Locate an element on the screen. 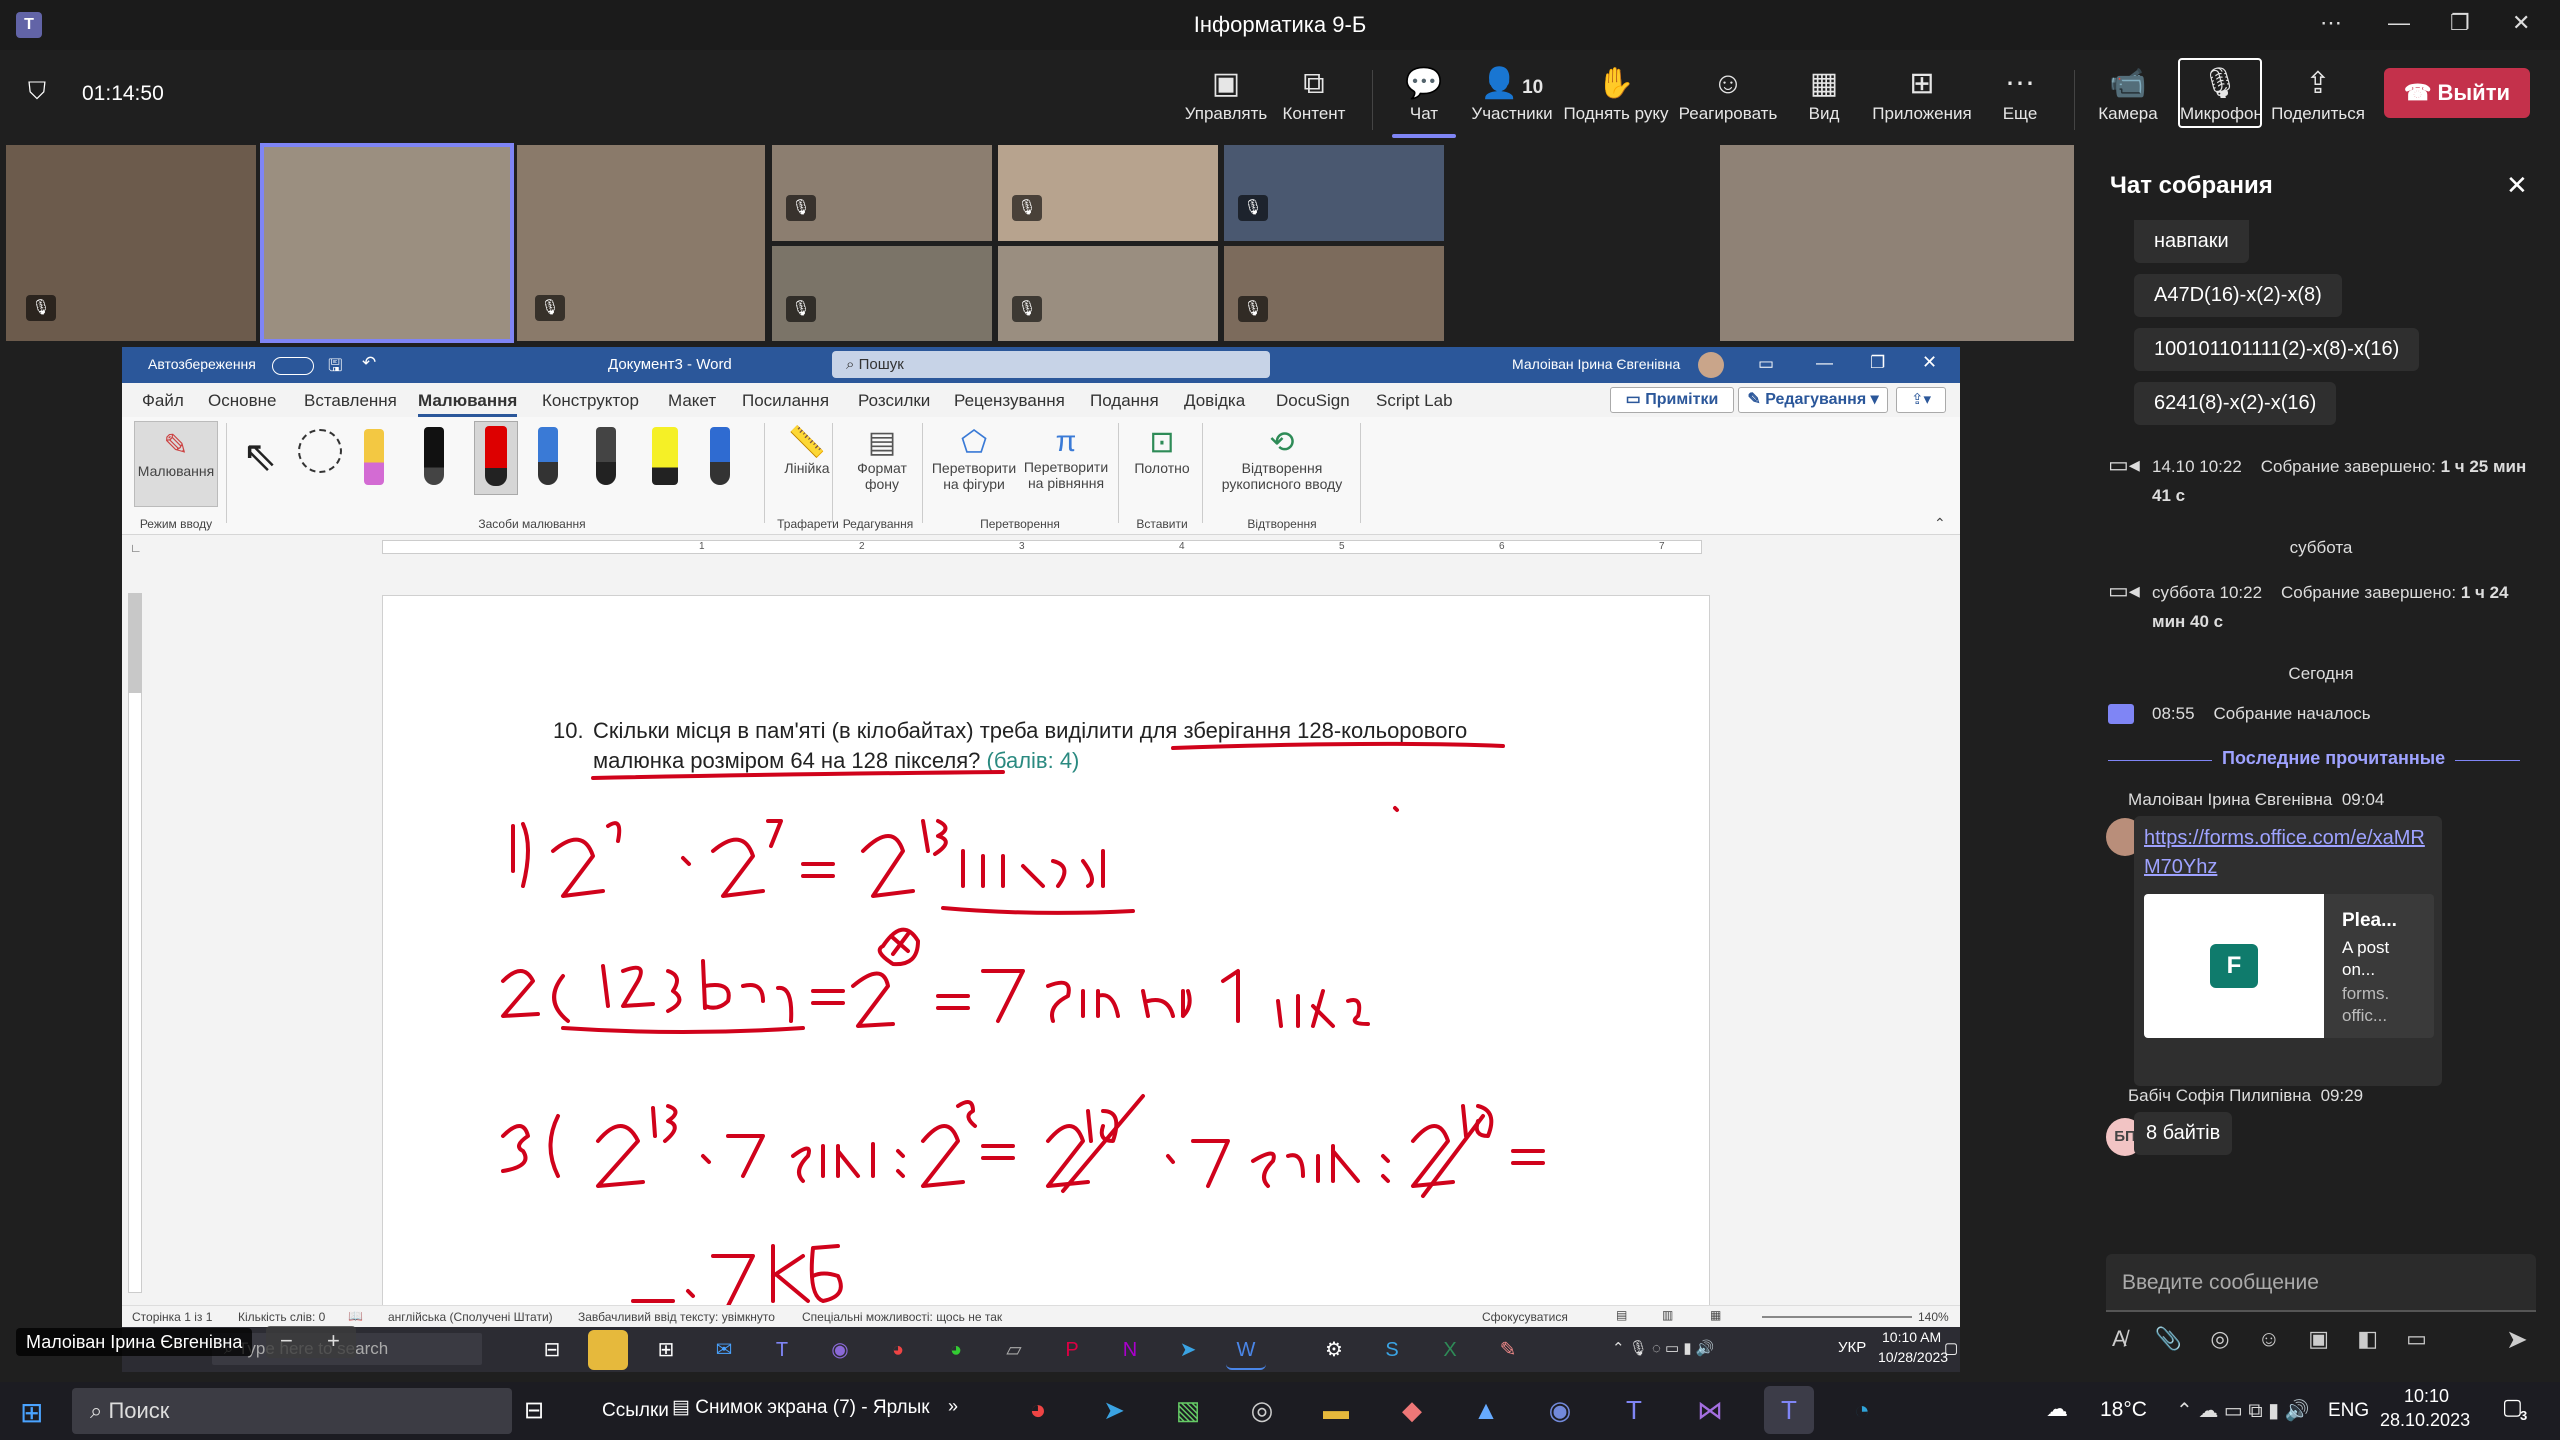  text-predictions-status: Завбачливий ввід тексту: увімкнуто is located at coordinates (676, 1317).